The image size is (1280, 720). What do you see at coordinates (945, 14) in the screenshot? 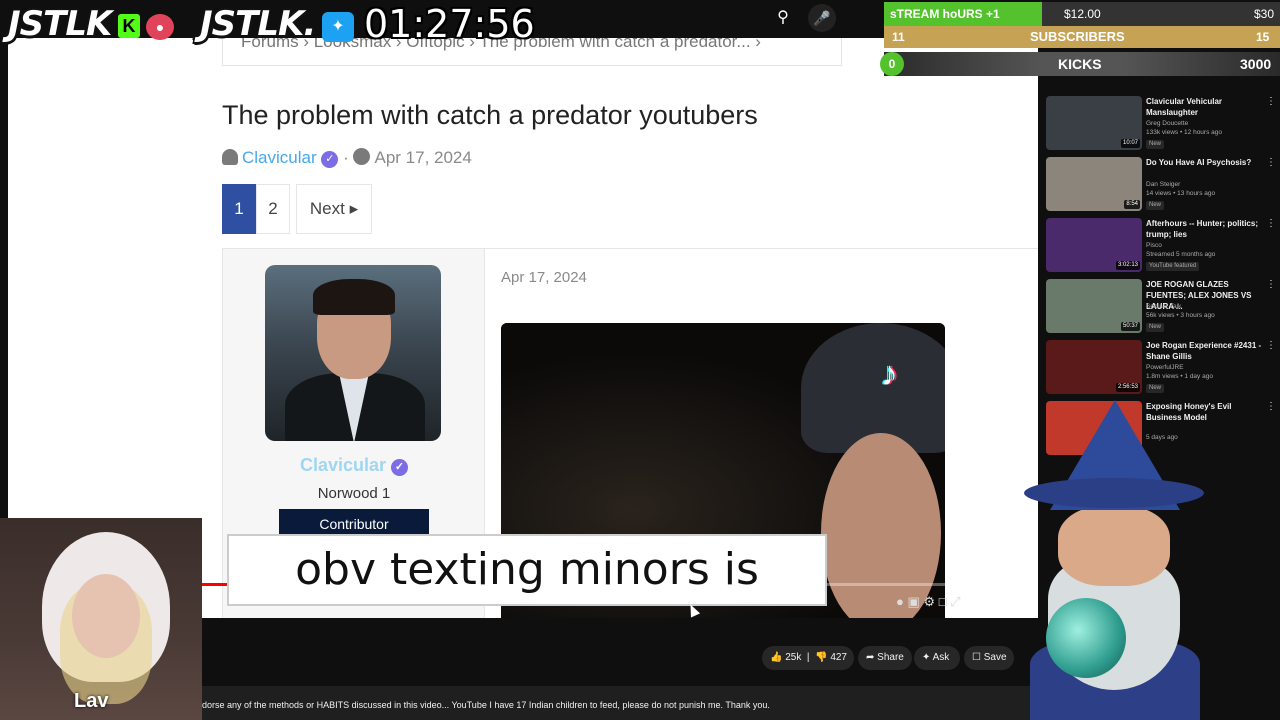
I see `stream-goal-label: sTREAM hoURS +1` at bounding box center [945, 14].